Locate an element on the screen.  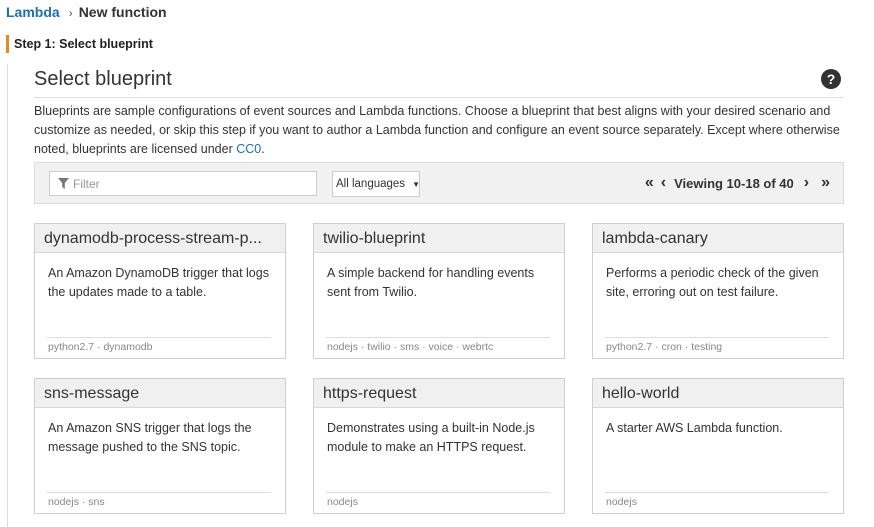
filter-box is located at coordinates (183, 183).